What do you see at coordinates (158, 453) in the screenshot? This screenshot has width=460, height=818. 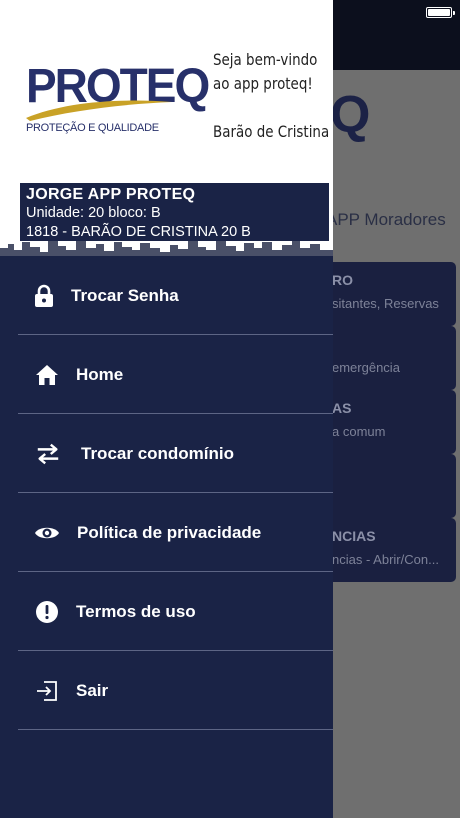 I see `menu-item-label: Trocar condomínio` at bounding box center [158, 453].